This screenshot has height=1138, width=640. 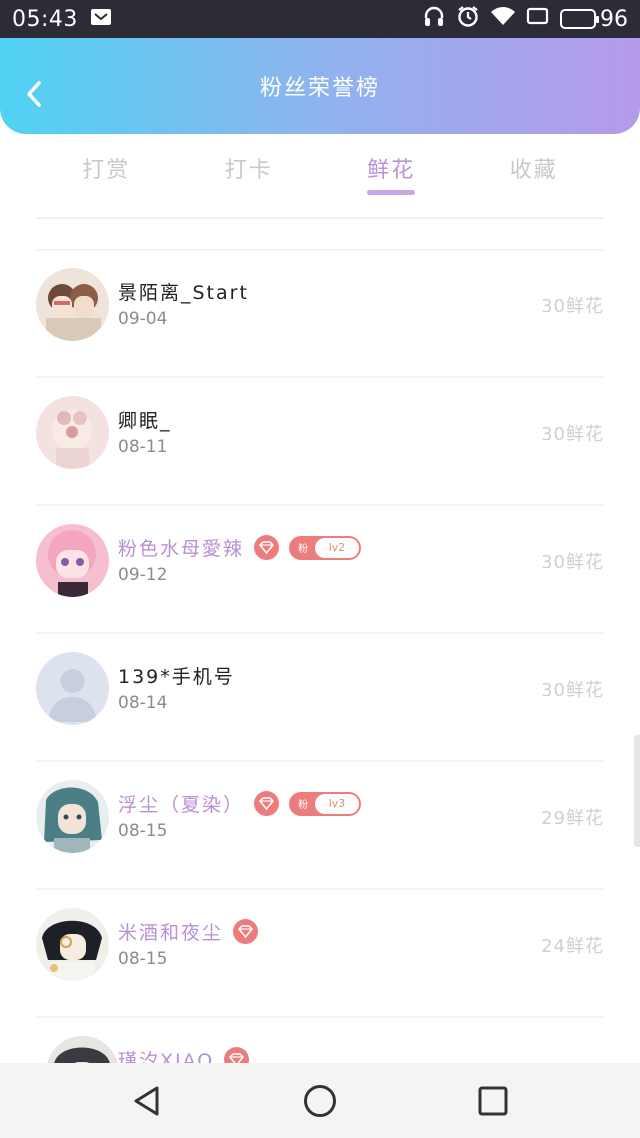 I want to click on scroll-edge, so click(x=637, y=791).